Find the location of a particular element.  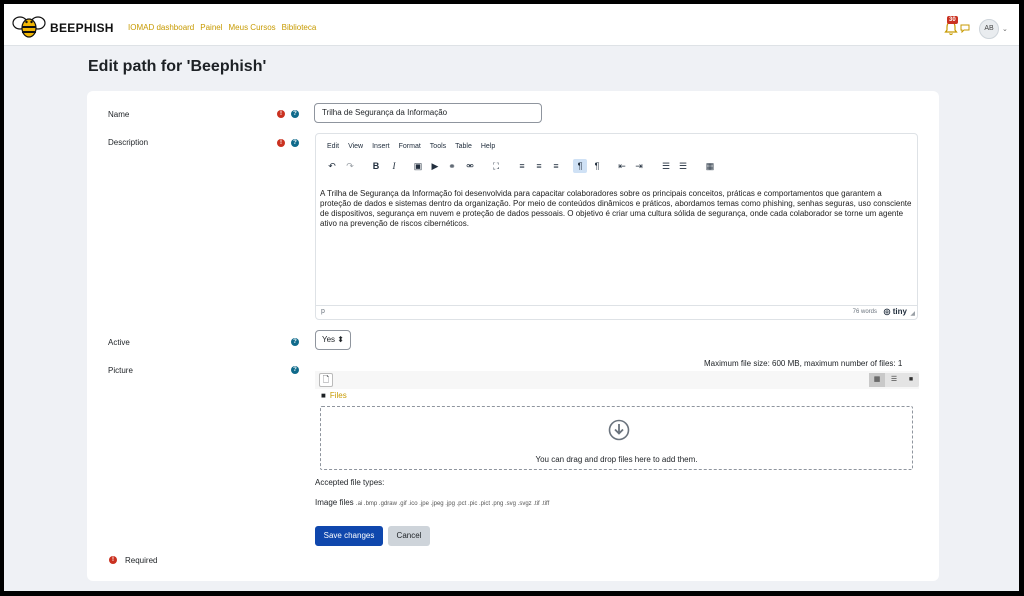

required-note: Required is located at coordinates (141, 560).